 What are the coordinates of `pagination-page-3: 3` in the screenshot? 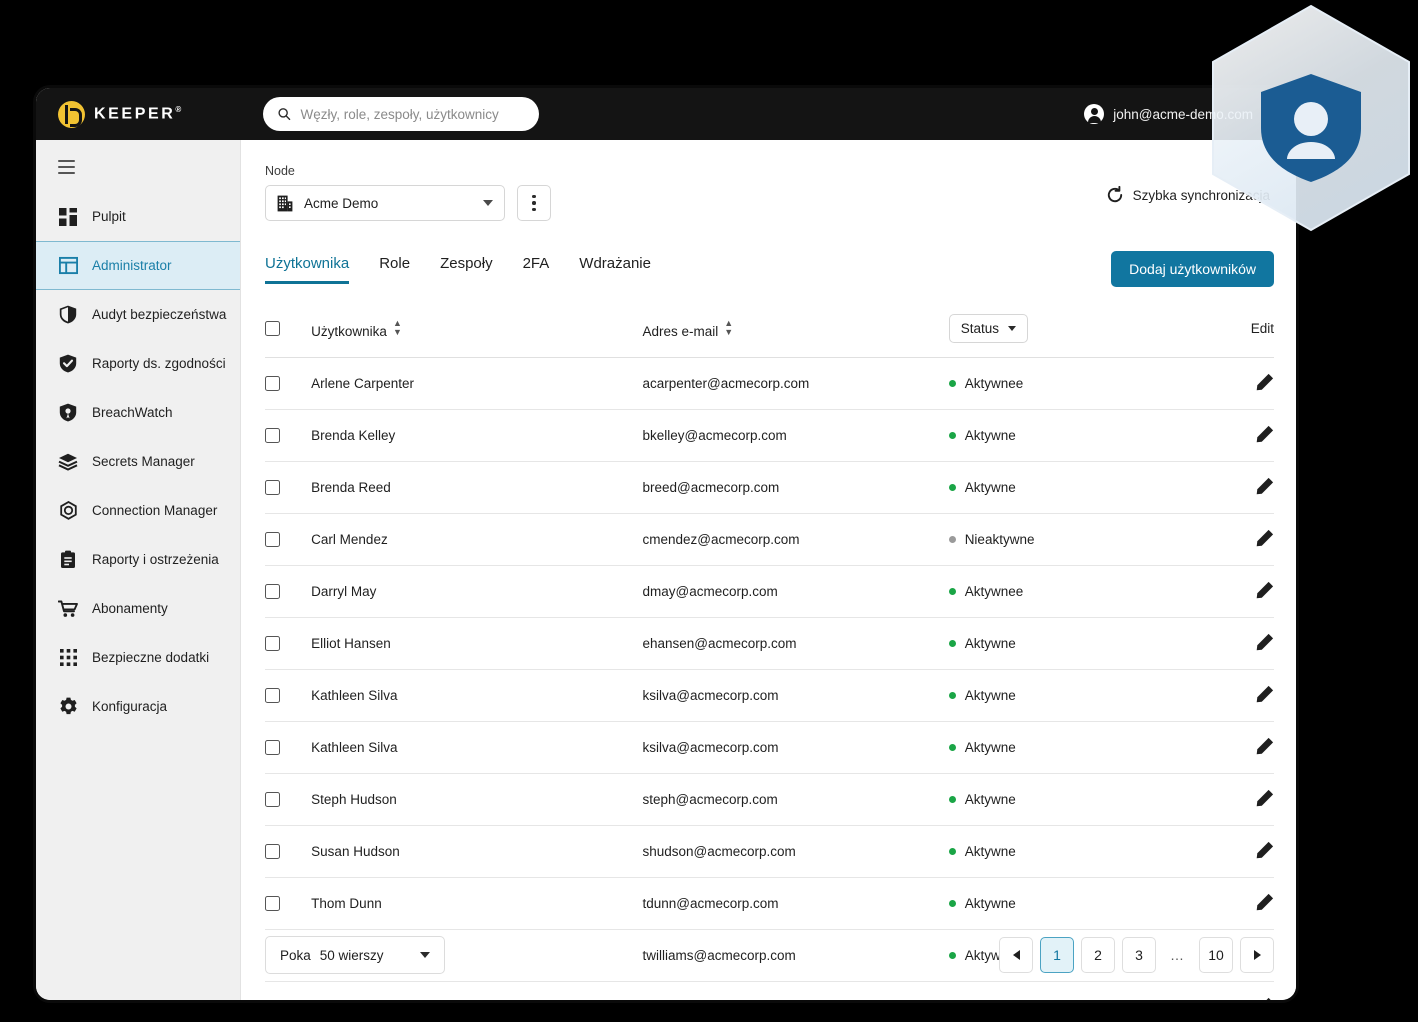 It's located at (1139, 955).